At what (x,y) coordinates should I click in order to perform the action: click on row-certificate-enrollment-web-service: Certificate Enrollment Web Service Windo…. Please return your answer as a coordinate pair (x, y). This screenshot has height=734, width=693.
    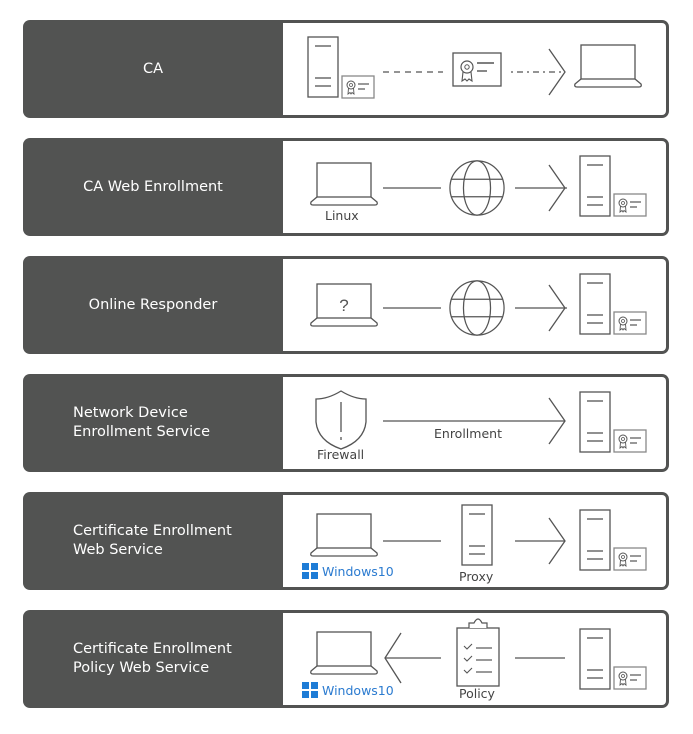
    Looking at the image, I should click on (346, 541).